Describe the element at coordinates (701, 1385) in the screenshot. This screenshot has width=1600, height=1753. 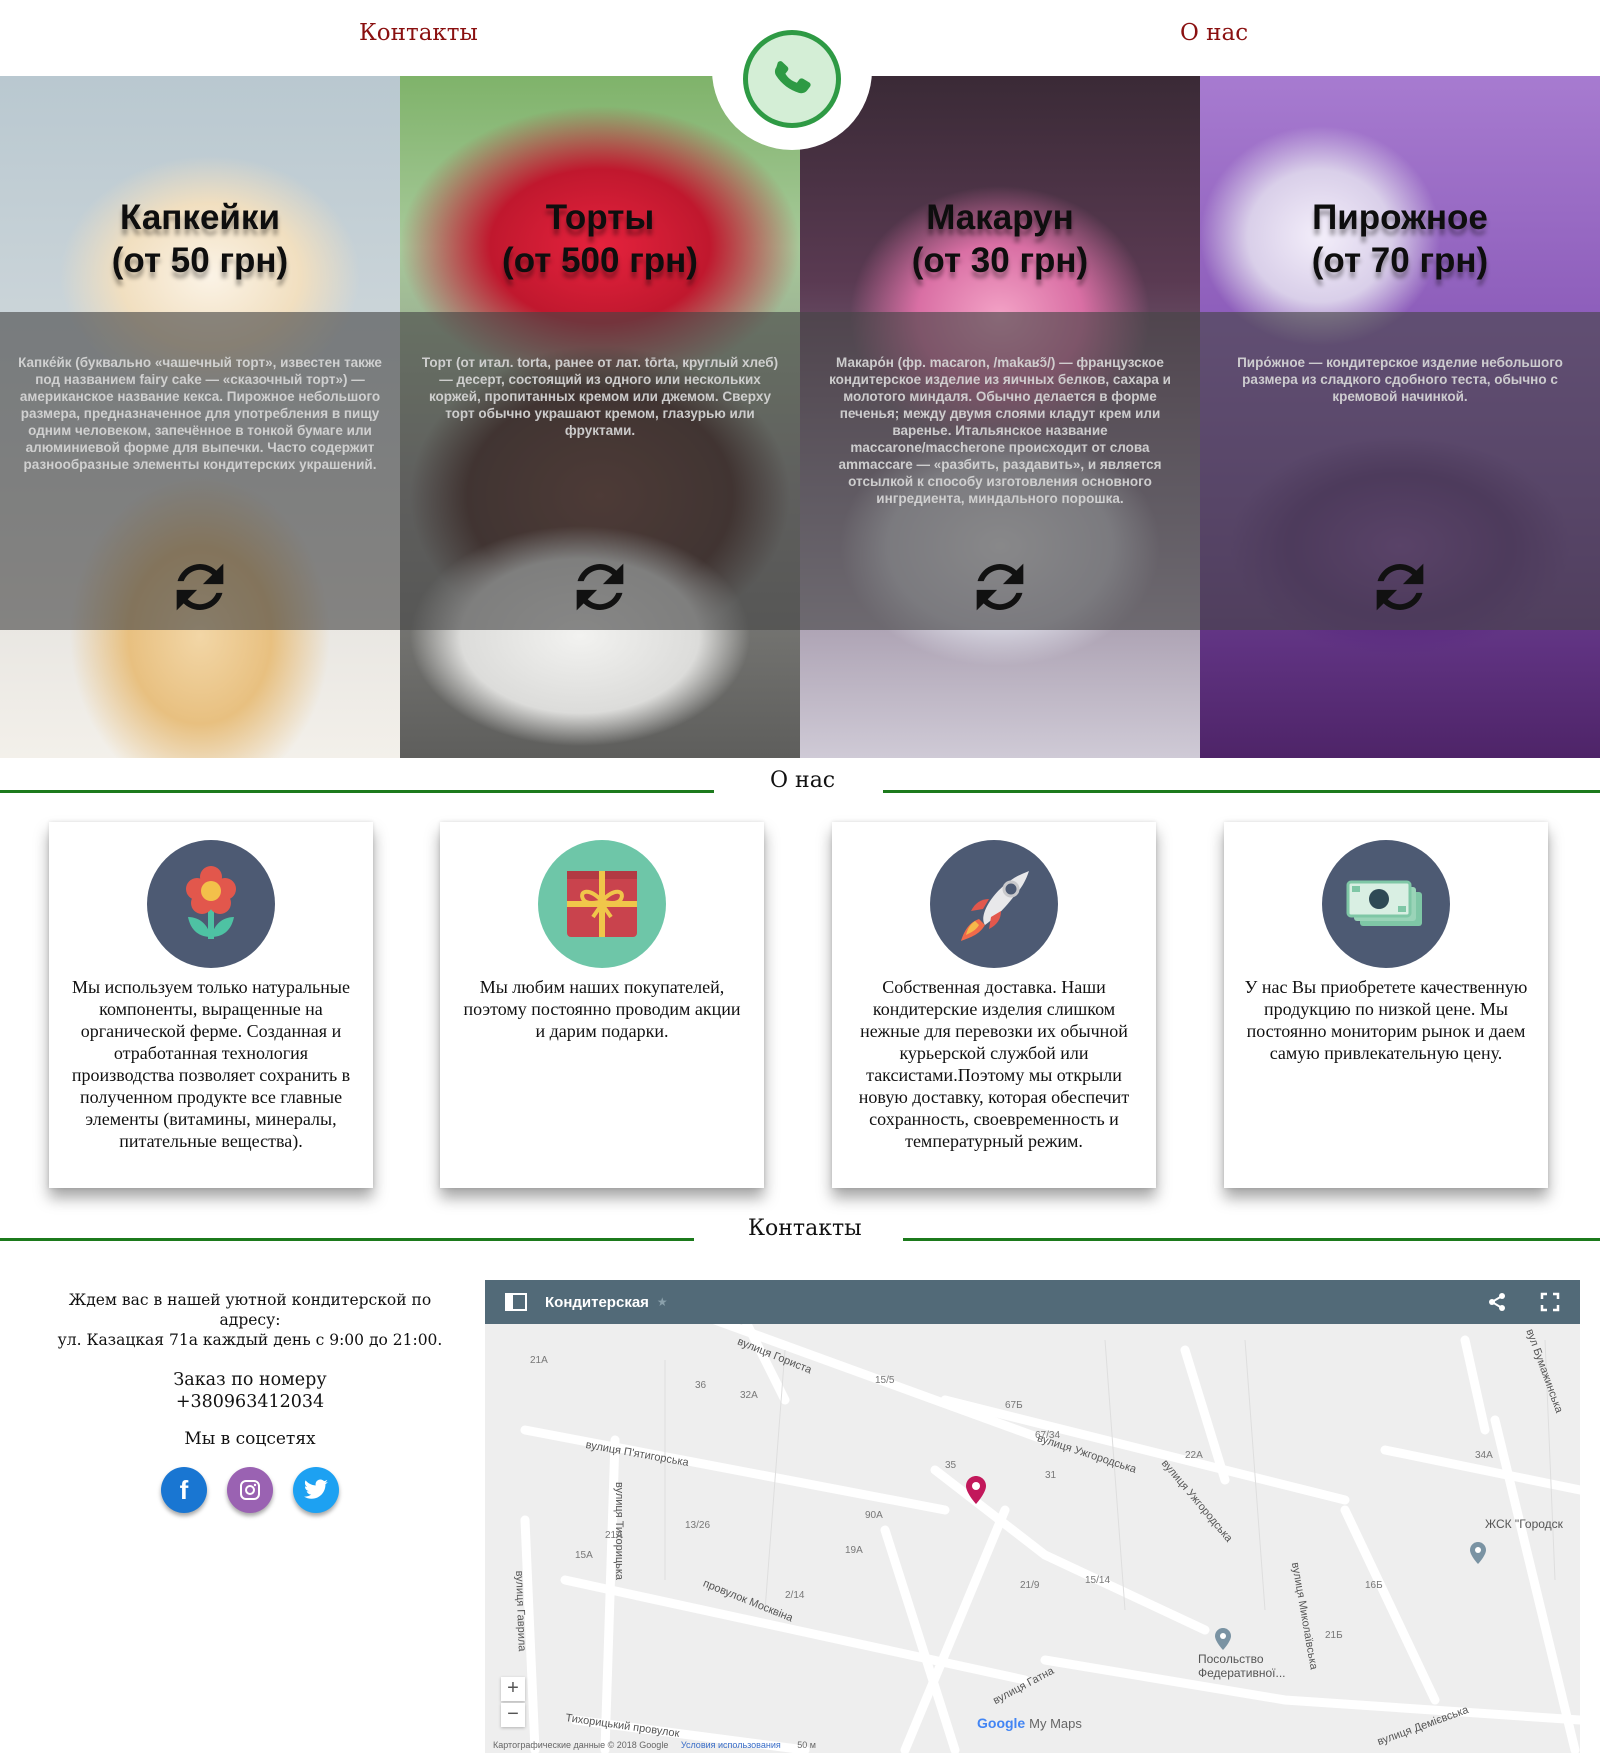
I see `house-number: 36` at that location.